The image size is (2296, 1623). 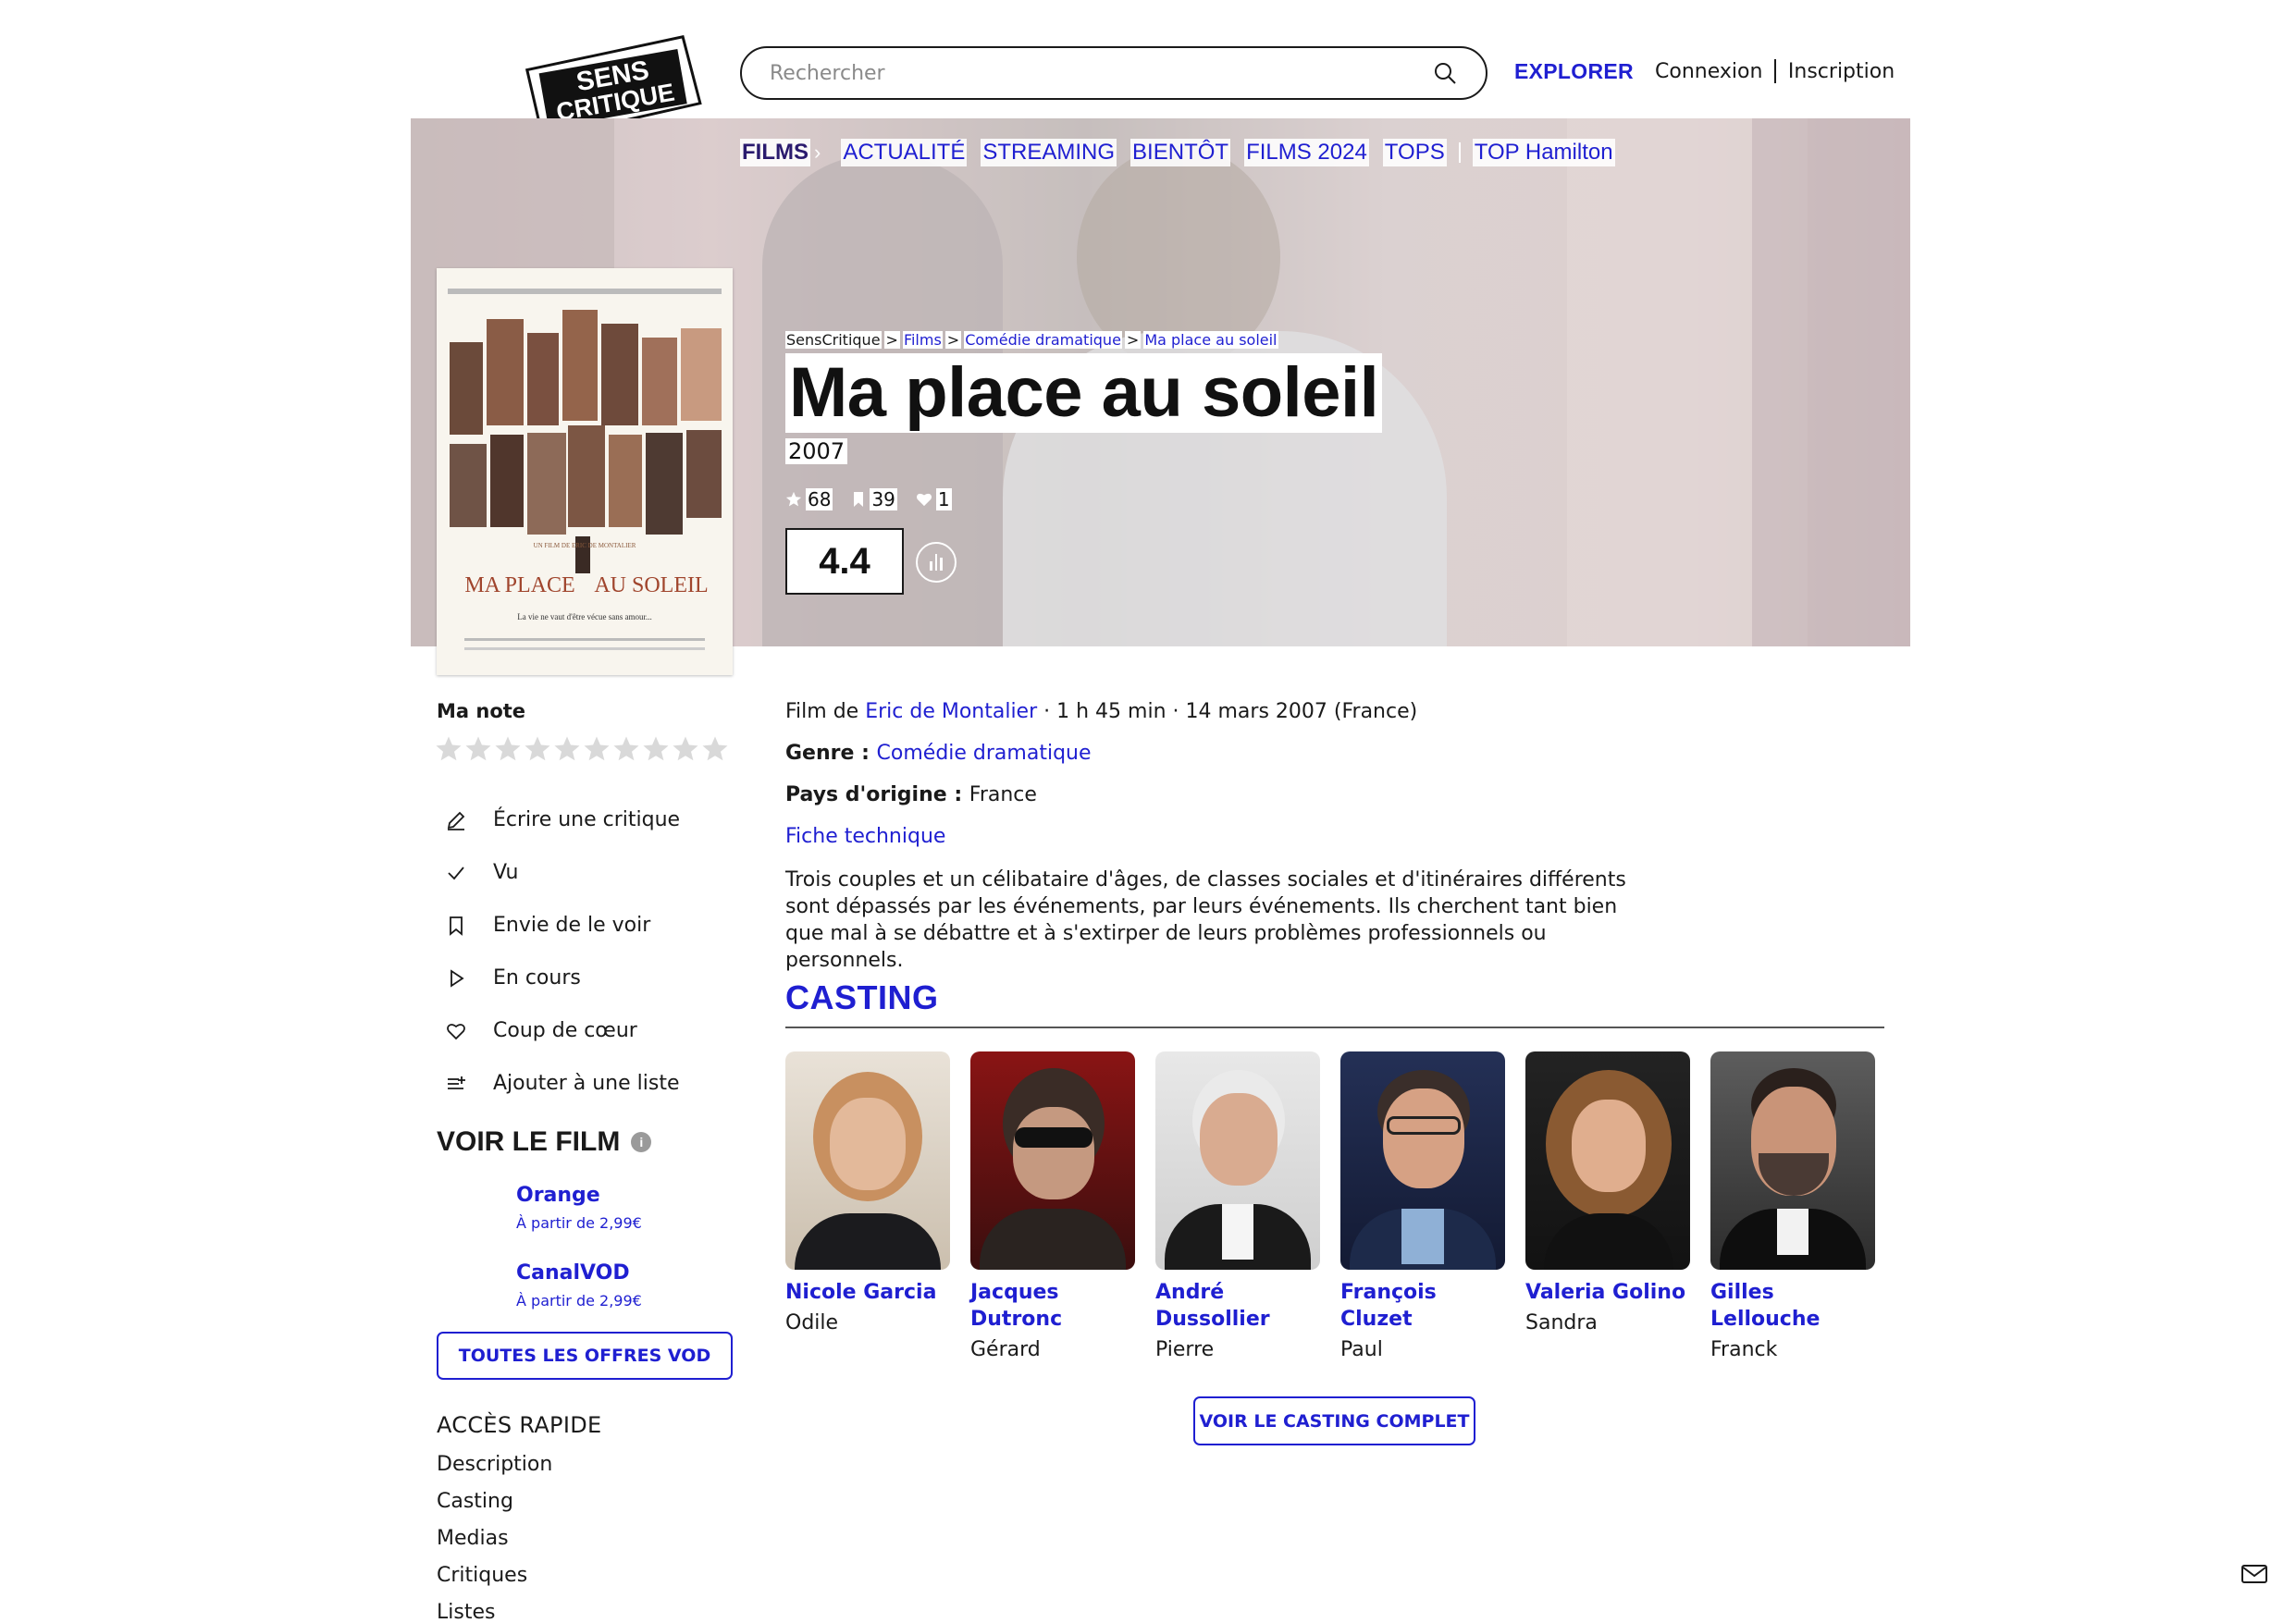 I want to click on genre-line: Genre : Comédie dramatique, so click(x=938, y=753).